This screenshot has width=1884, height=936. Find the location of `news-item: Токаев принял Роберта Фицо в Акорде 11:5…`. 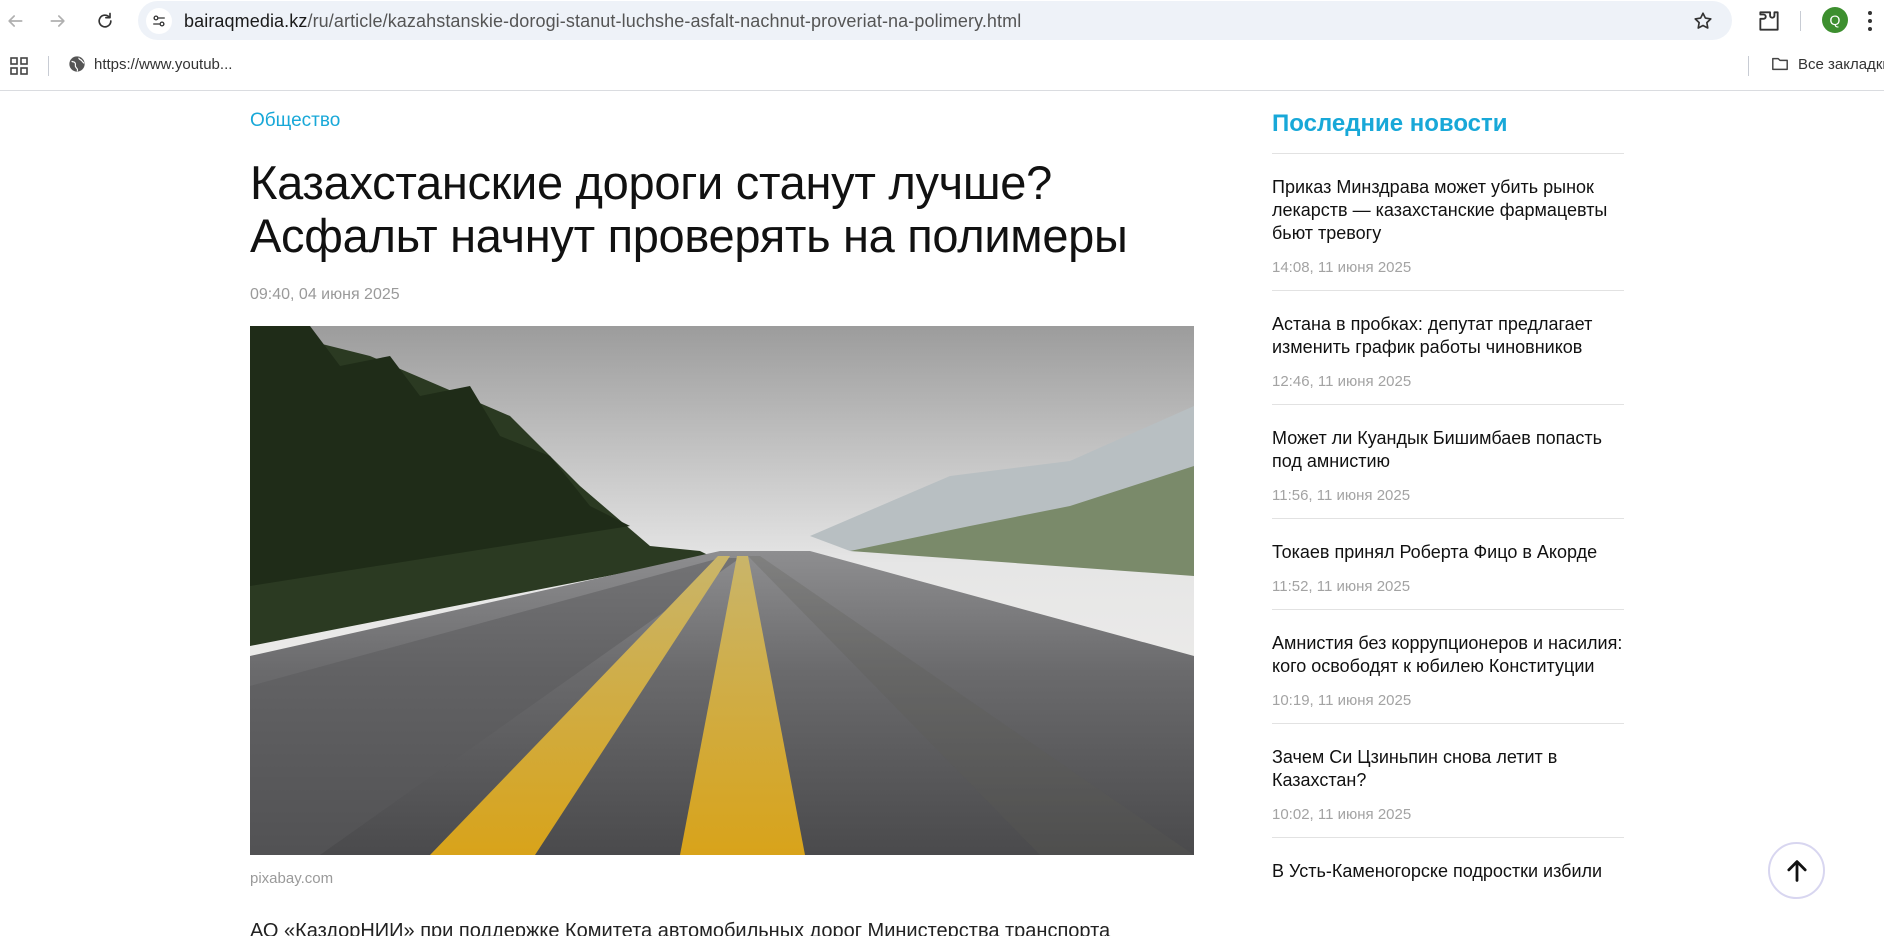

news-item: Токаев принял Роберта Фицо в Акорде 11:5… is located at coordinates (1448, 563).